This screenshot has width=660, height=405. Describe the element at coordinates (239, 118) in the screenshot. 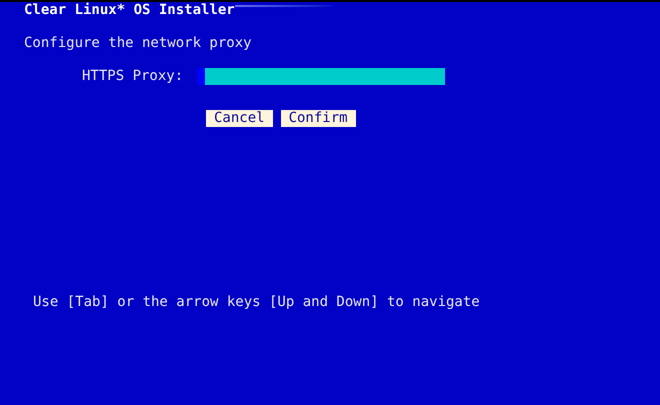

I see `dialog-button: Cancel` at that location.